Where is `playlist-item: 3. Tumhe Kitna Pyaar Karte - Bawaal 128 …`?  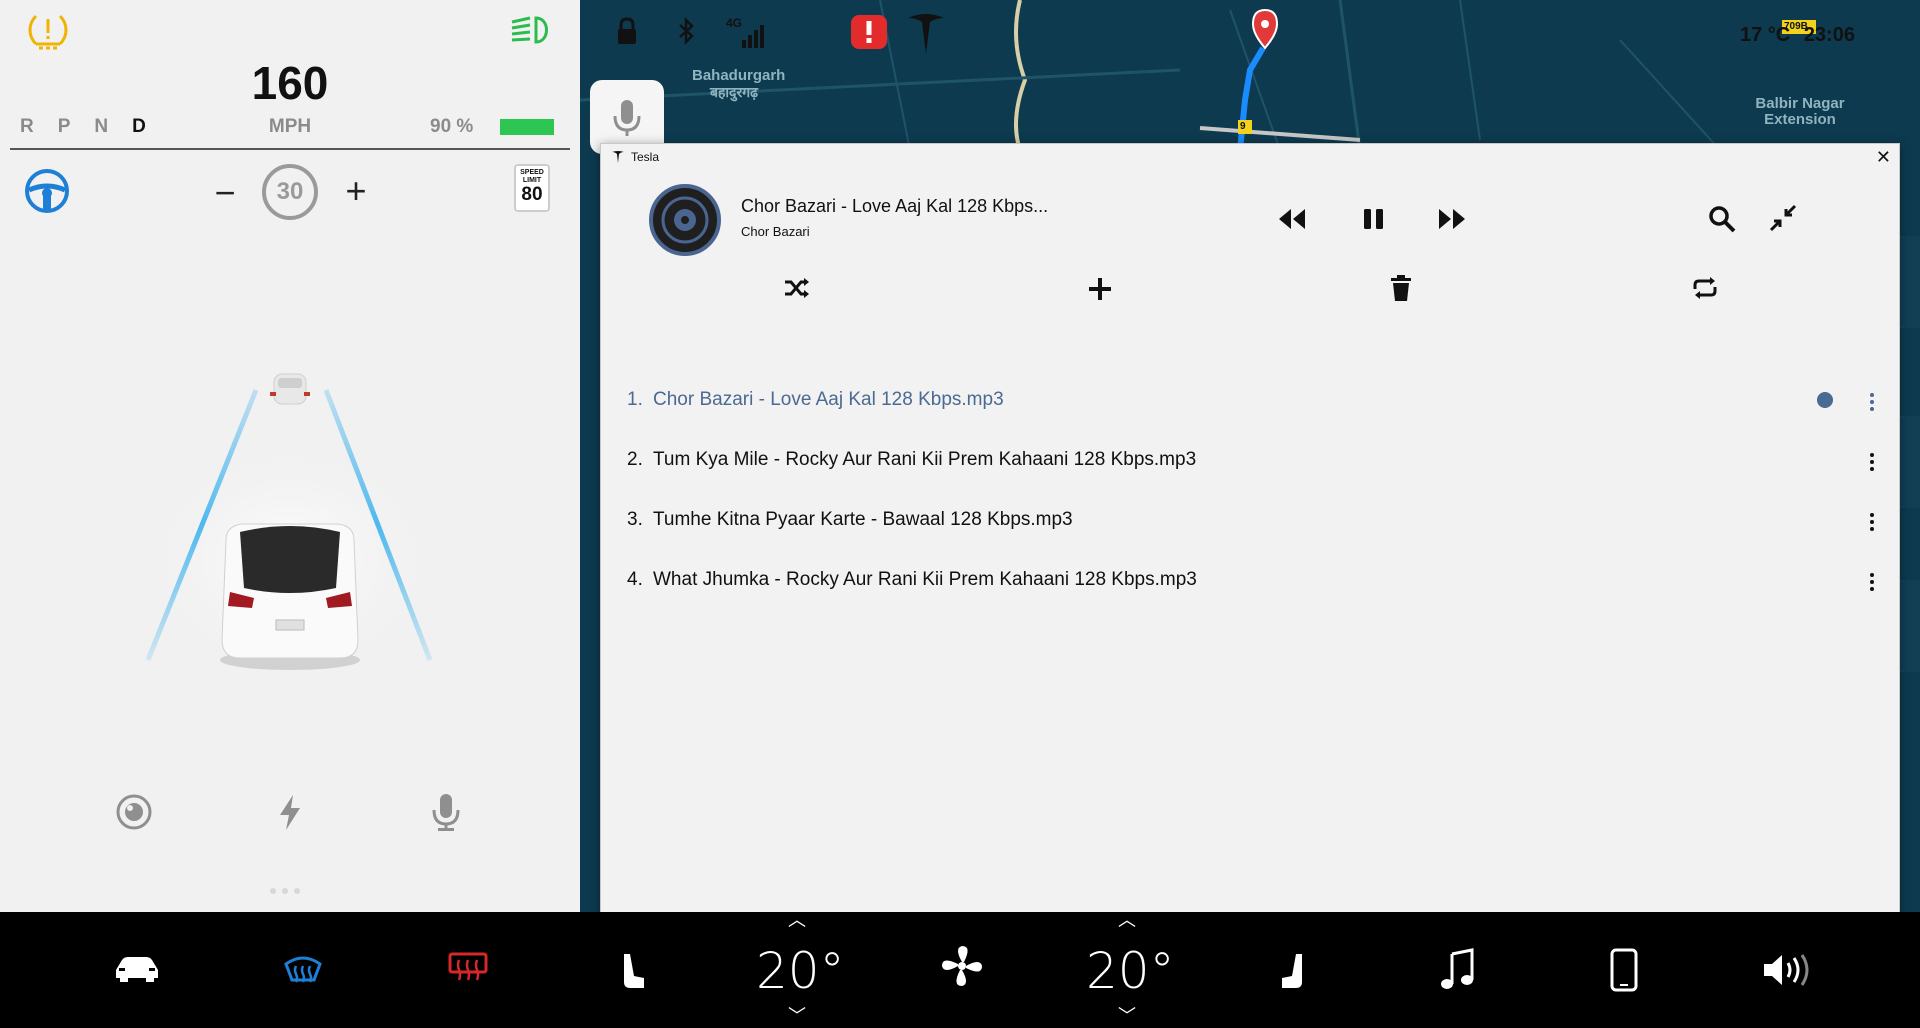
playlist-item: 3. Tumhe Kitna Pyaar Karte - Bawaal 128 … is located at coordinates (1252, 520).